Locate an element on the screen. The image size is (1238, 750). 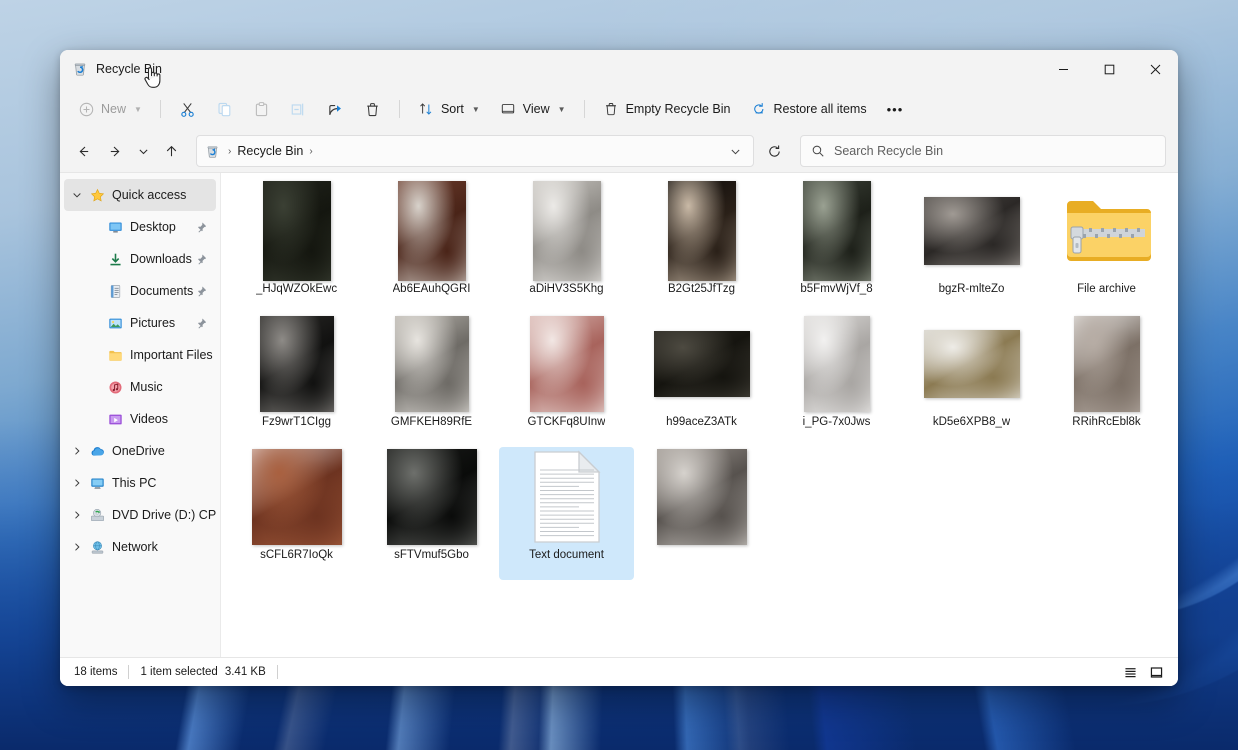
minimize-button is located at coordinates (1063, 69).